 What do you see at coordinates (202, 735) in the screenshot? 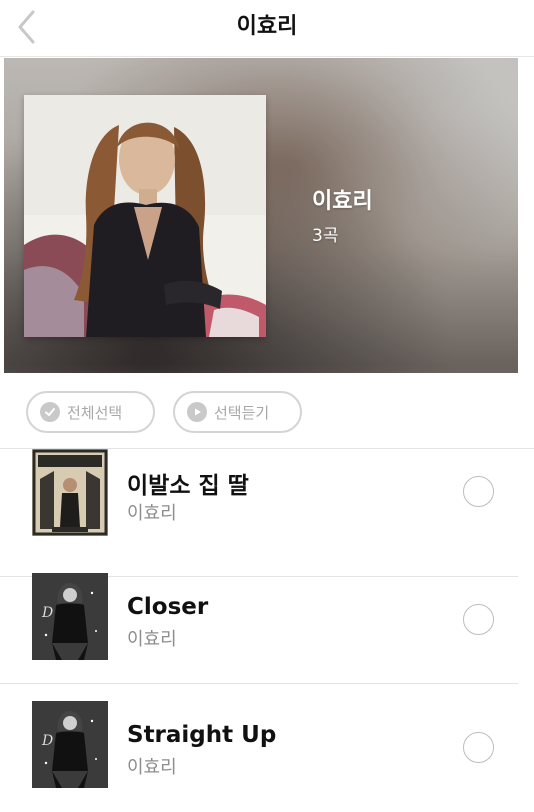
I see `song-title: Straight Up` at bounding box center [202, 735].